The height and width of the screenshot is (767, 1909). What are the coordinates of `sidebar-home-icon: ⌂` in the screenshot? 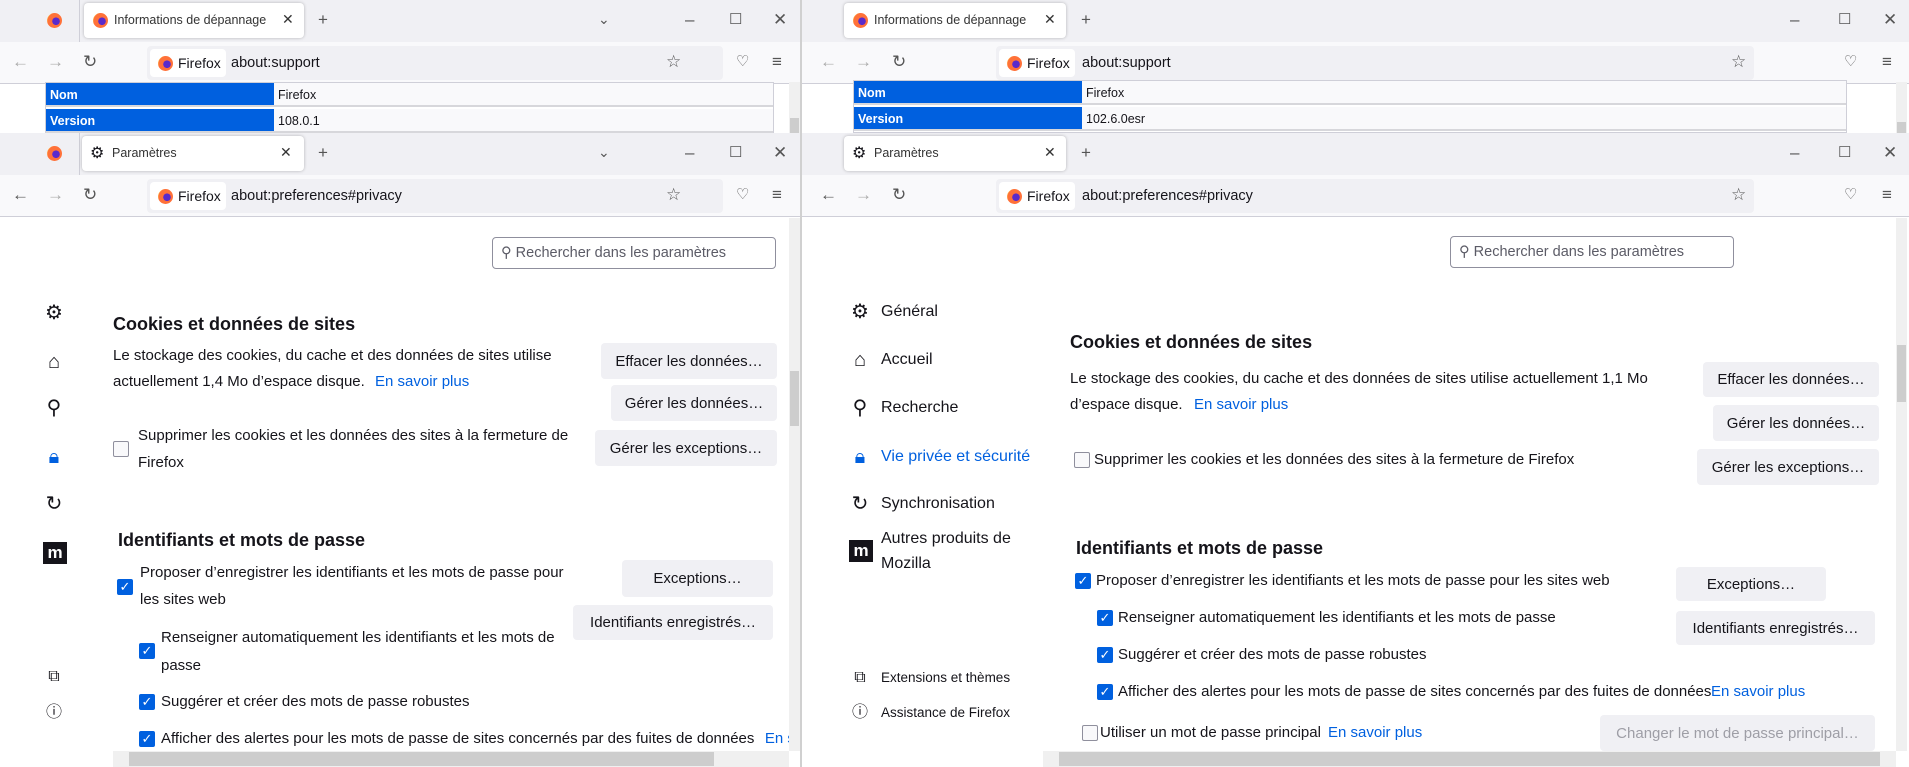 It's located at (54, 362).